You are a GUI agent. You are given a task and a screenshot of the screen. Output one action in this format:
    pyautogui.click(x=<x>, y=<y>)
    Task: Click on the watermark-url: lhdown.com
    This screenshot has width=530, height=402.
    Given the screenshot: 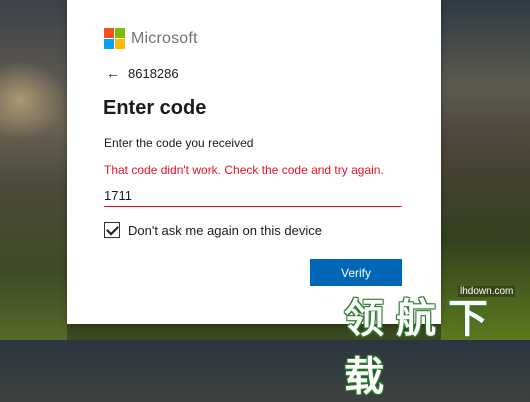 What is the action you would take?
    pyautogui.click(x=487, y=291)
    